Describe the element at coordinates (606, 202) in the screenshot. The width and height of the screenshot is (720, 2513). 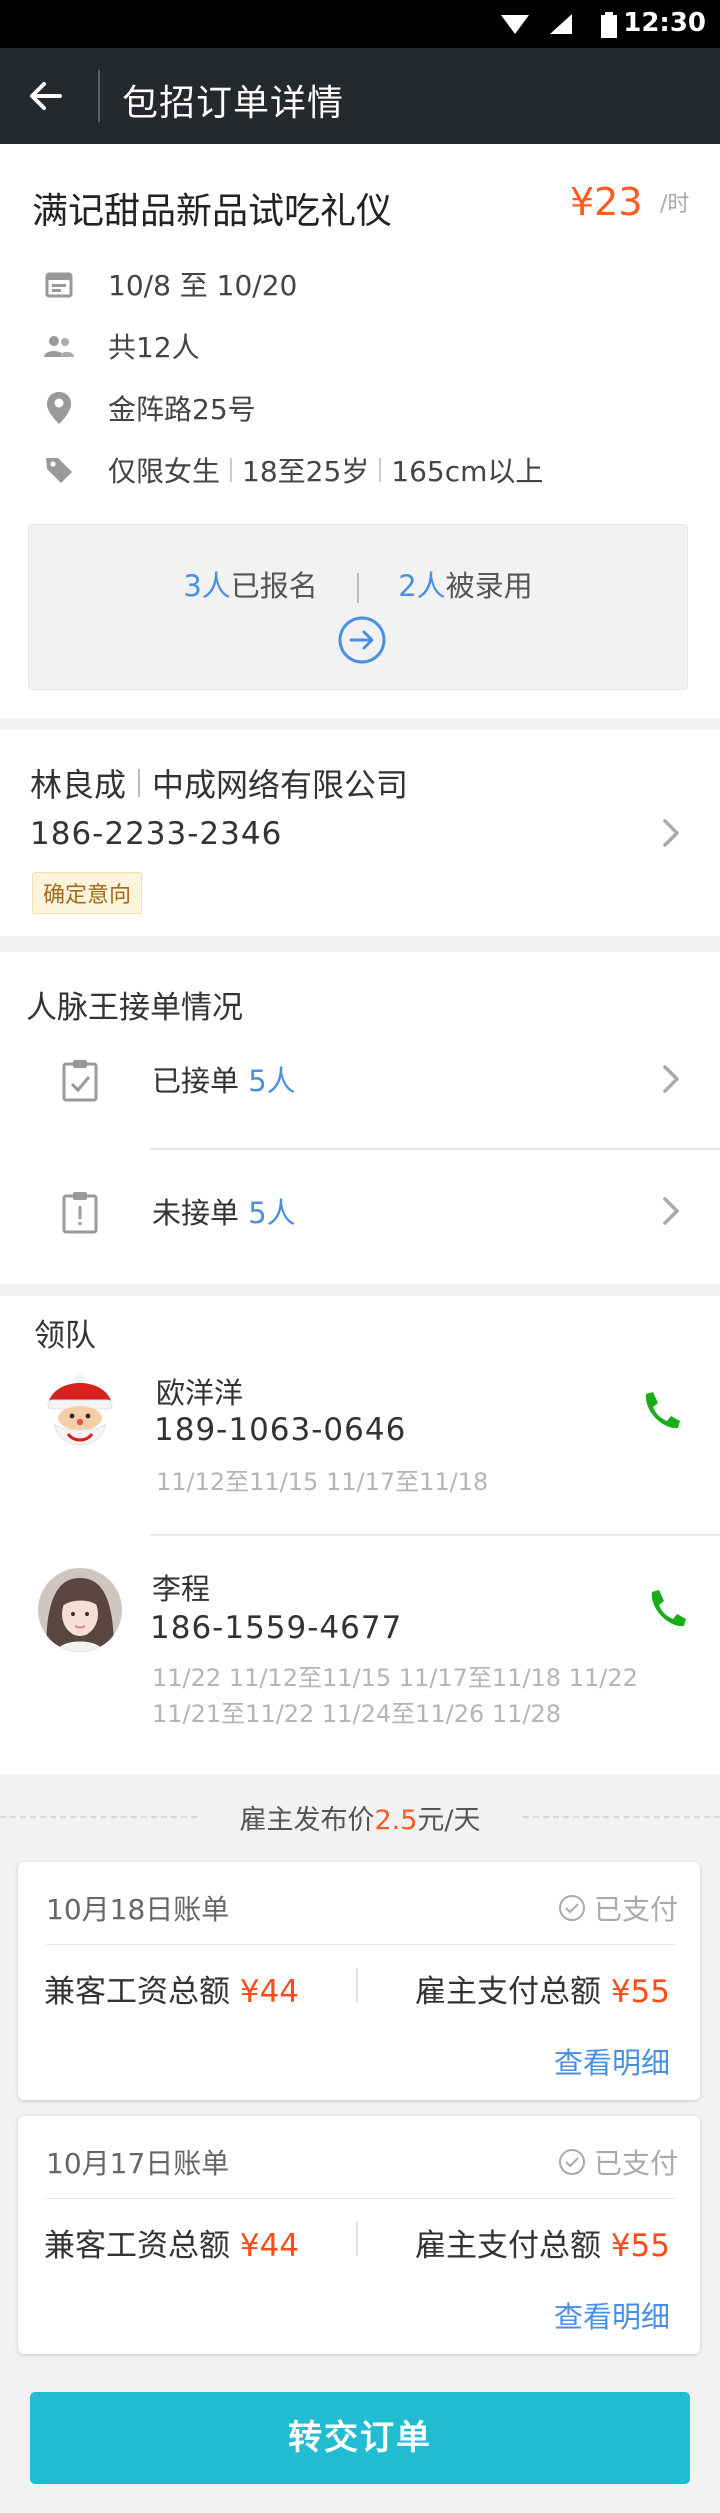
I see `job-price: ¥23` at that location.